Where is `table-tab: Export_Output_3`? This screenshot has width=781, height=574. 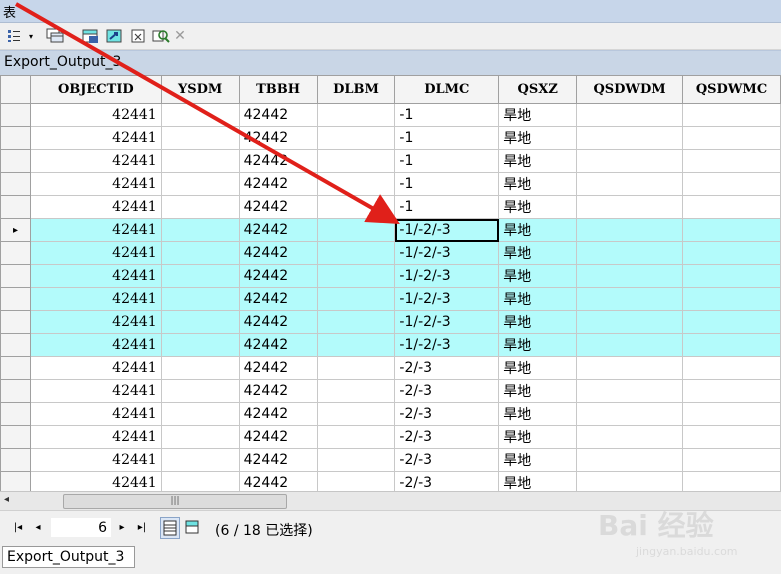
table-tab: Export_Output_3 is located at coordinates (68, 557).